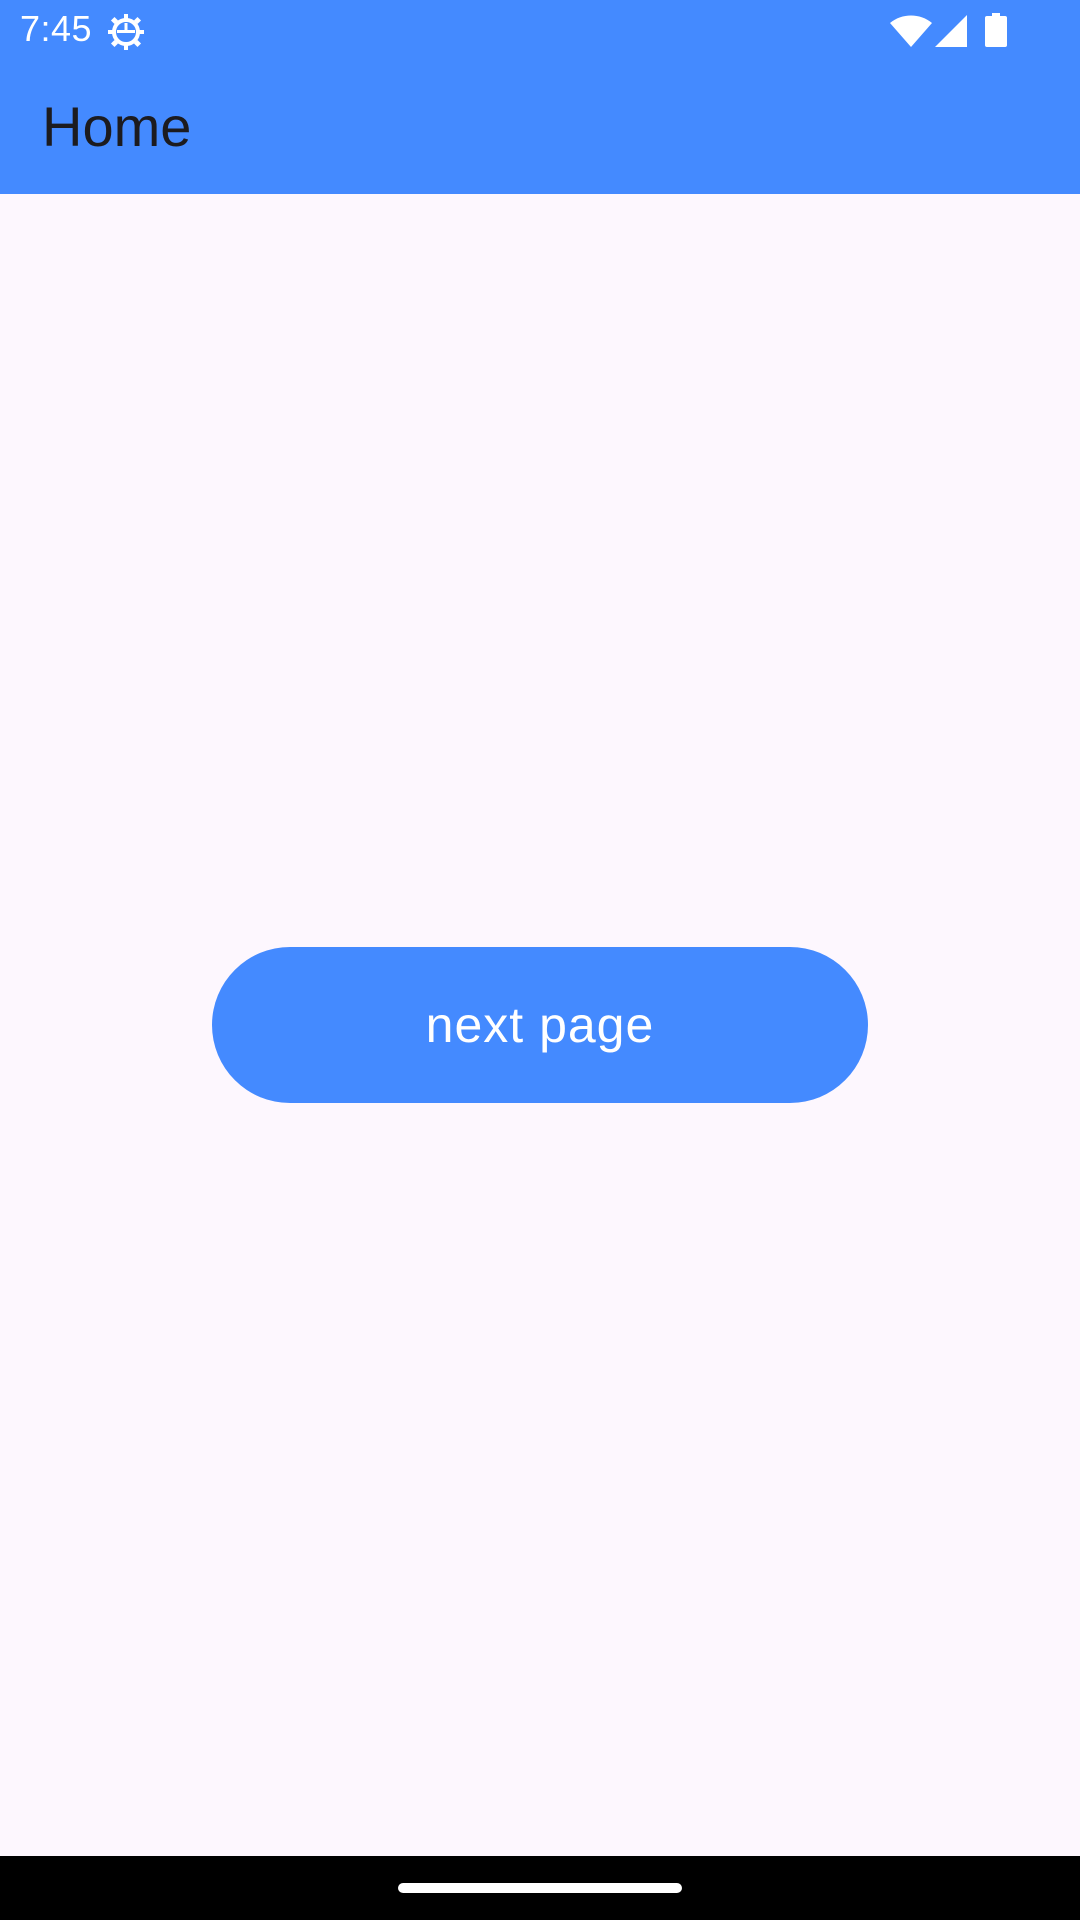  Describe the element at coordinates (540, 1025) in the screenshot. I see `next-page-button: next page` at that location.